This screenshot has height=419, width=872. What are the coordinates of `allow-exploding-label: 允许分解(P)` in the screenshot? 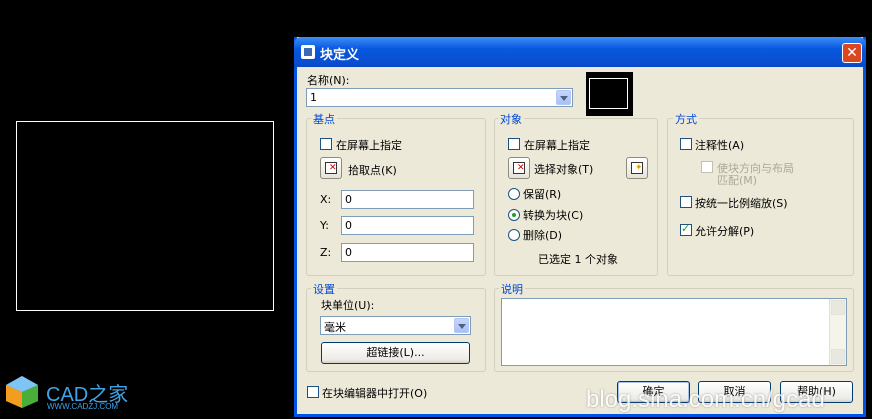 It's located at (725, 231).